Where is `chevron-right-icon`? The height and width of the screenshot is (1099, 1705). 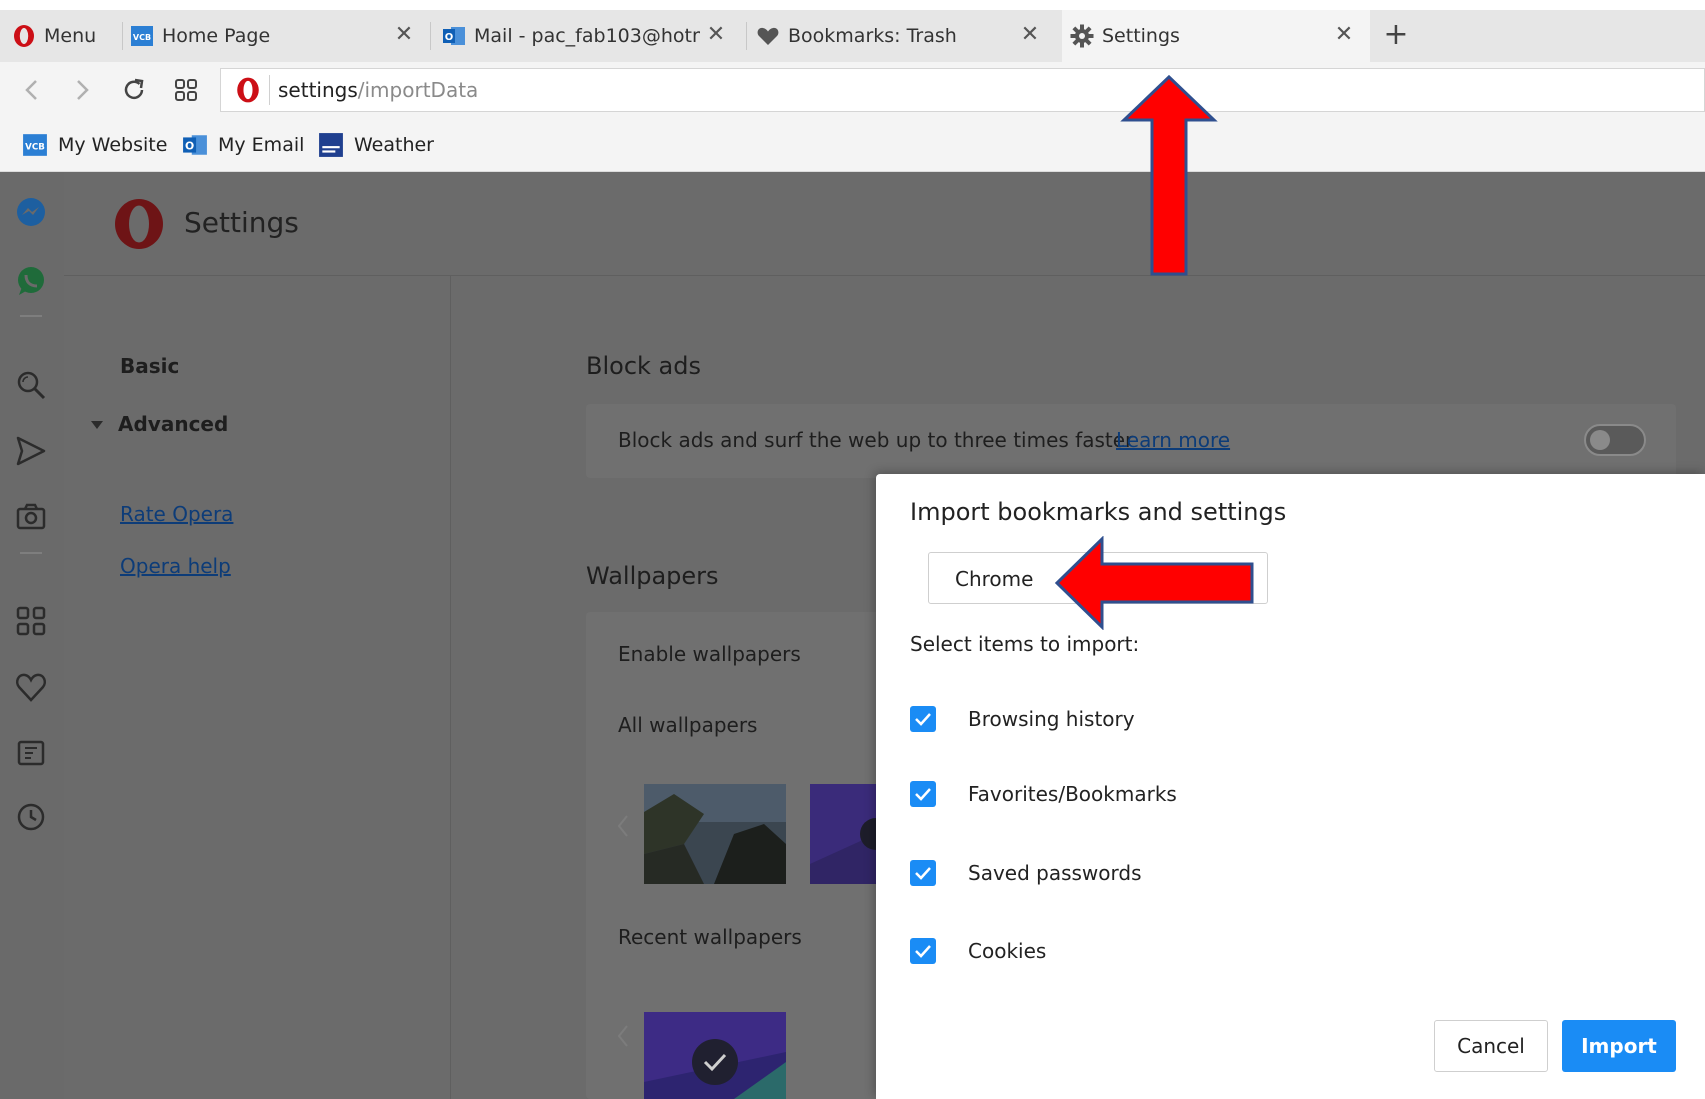 chevron-right-icon is located at coordinates (83, 90).